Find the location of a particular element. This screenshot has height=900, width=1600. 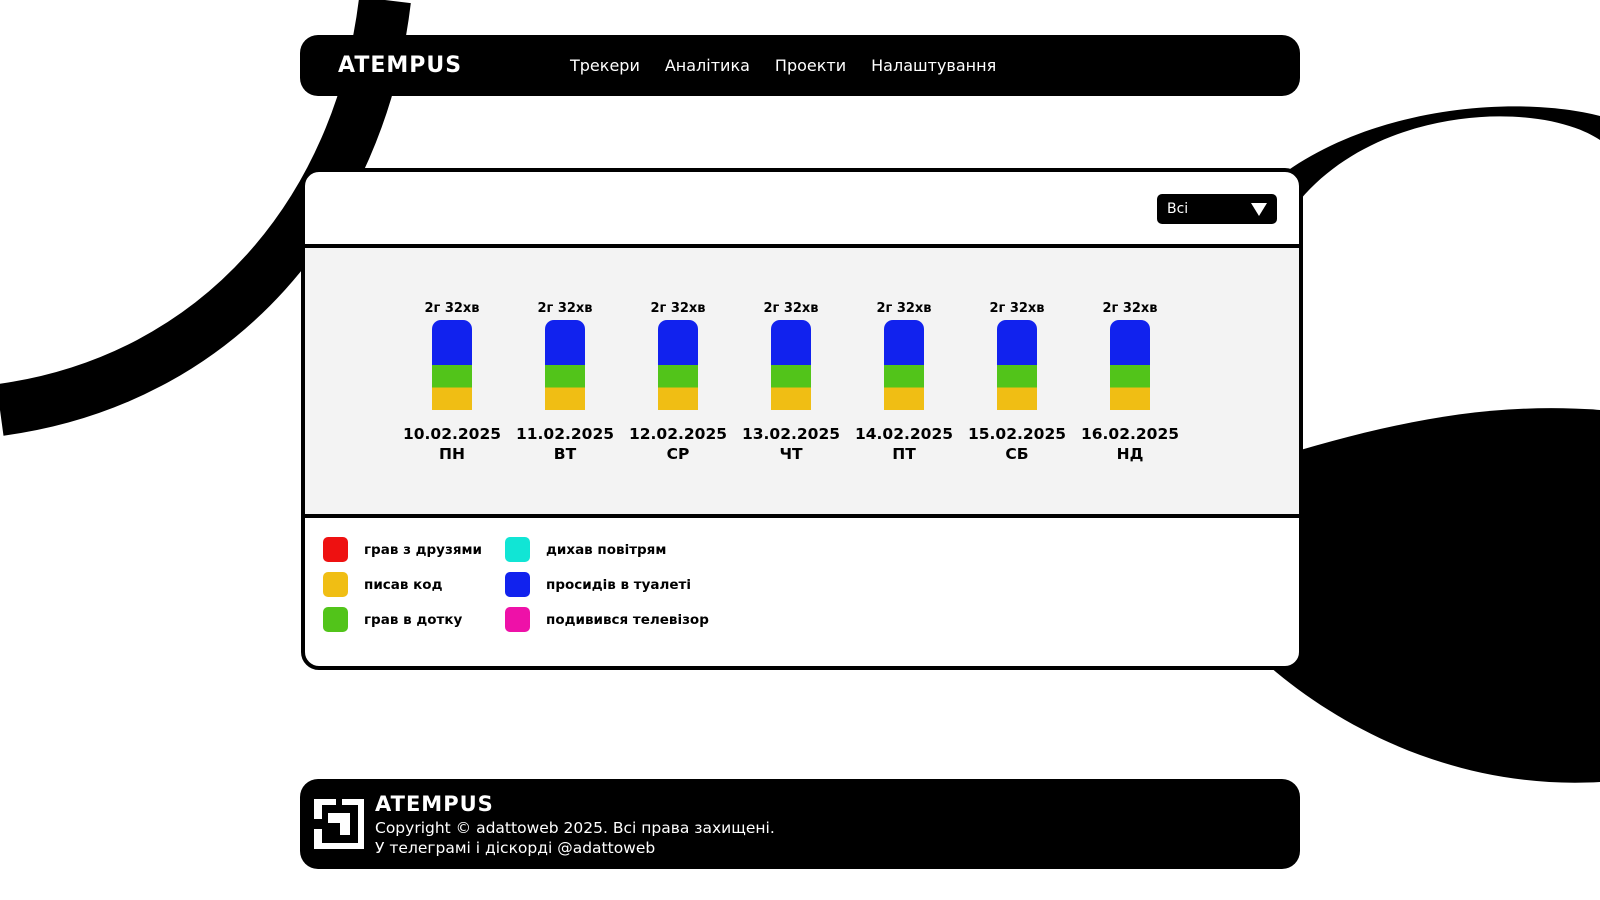

weekday-label: ПН is located at coordinates (452, 454).